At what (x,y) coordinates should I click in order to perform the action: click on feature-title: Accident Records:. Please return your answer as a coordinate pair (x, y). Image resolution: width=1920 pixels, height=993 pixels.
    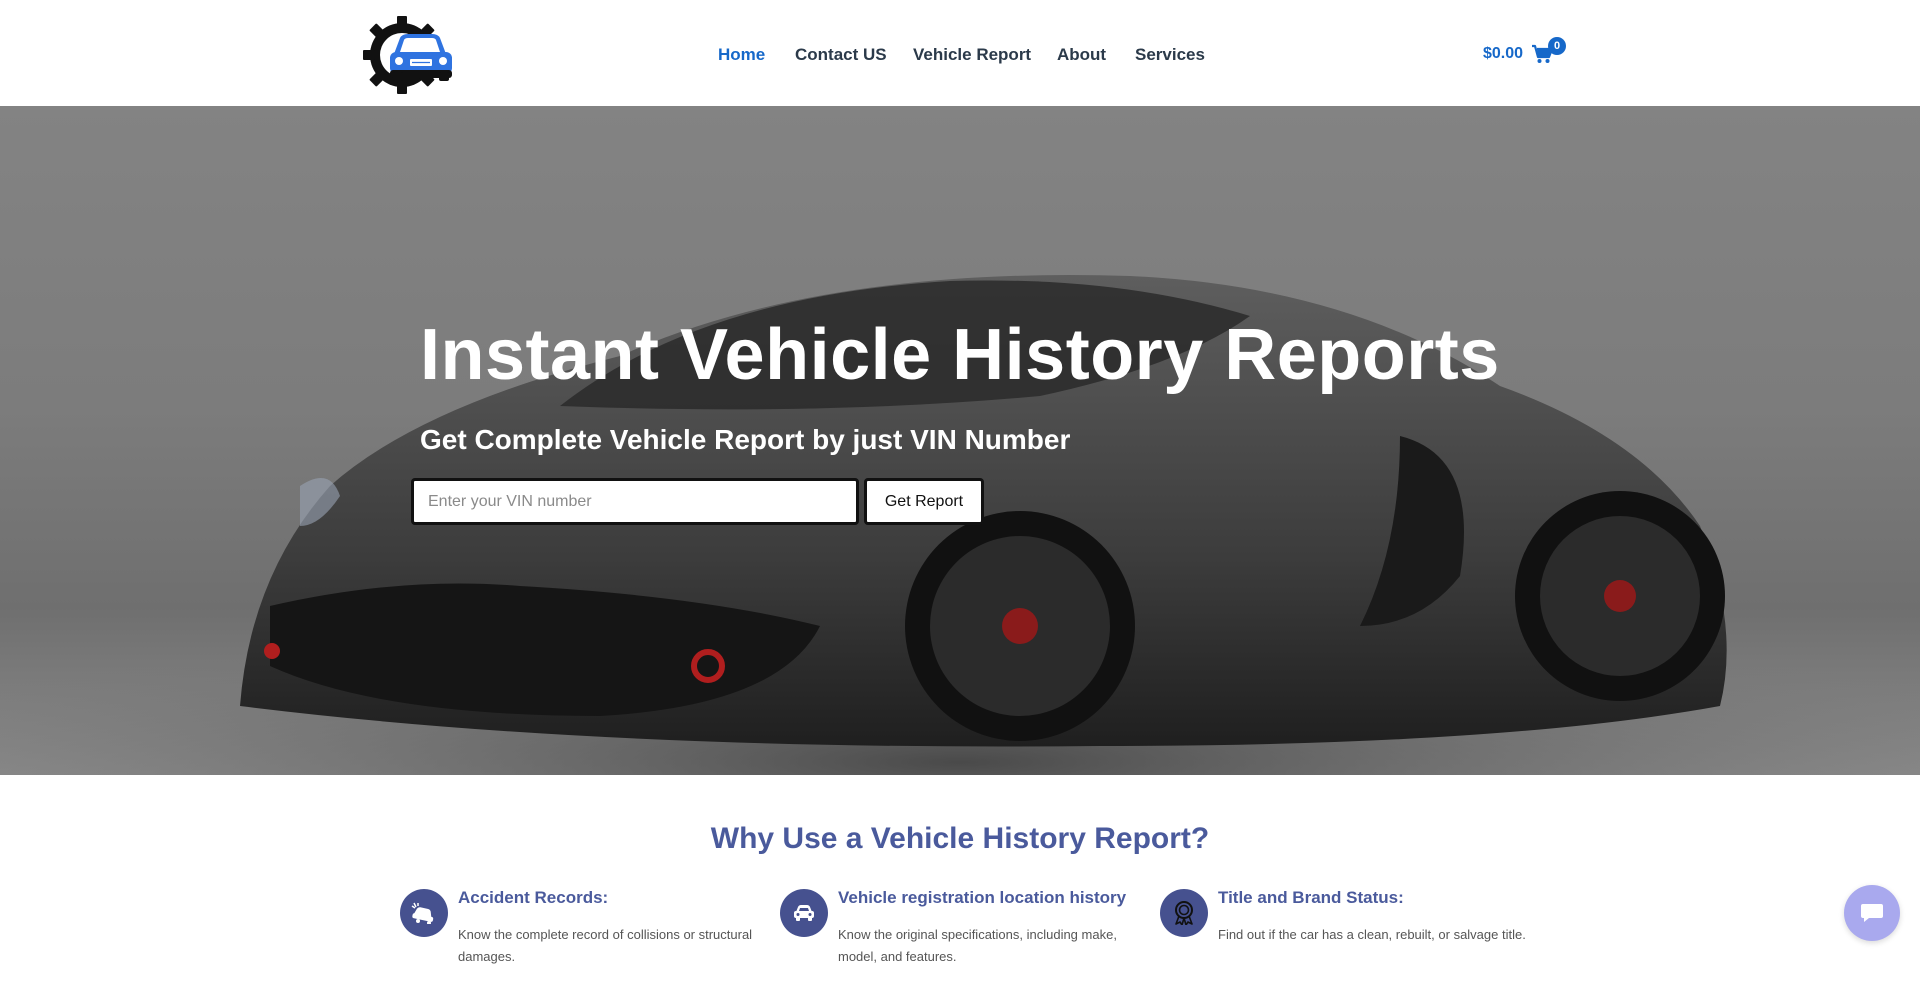
    Looking at the image, I should click on (533, 897).